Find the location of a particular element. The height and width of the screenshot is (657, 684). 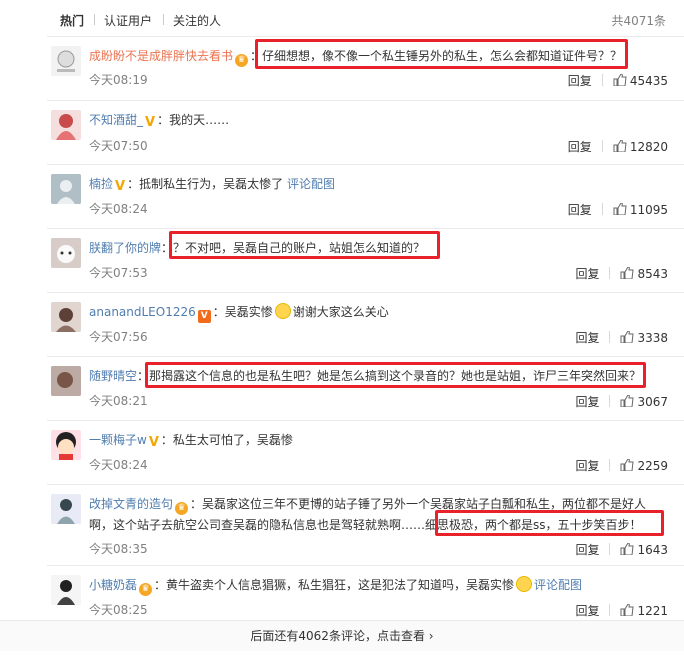

like-button: 45435 is located at coordinates (640, 81).